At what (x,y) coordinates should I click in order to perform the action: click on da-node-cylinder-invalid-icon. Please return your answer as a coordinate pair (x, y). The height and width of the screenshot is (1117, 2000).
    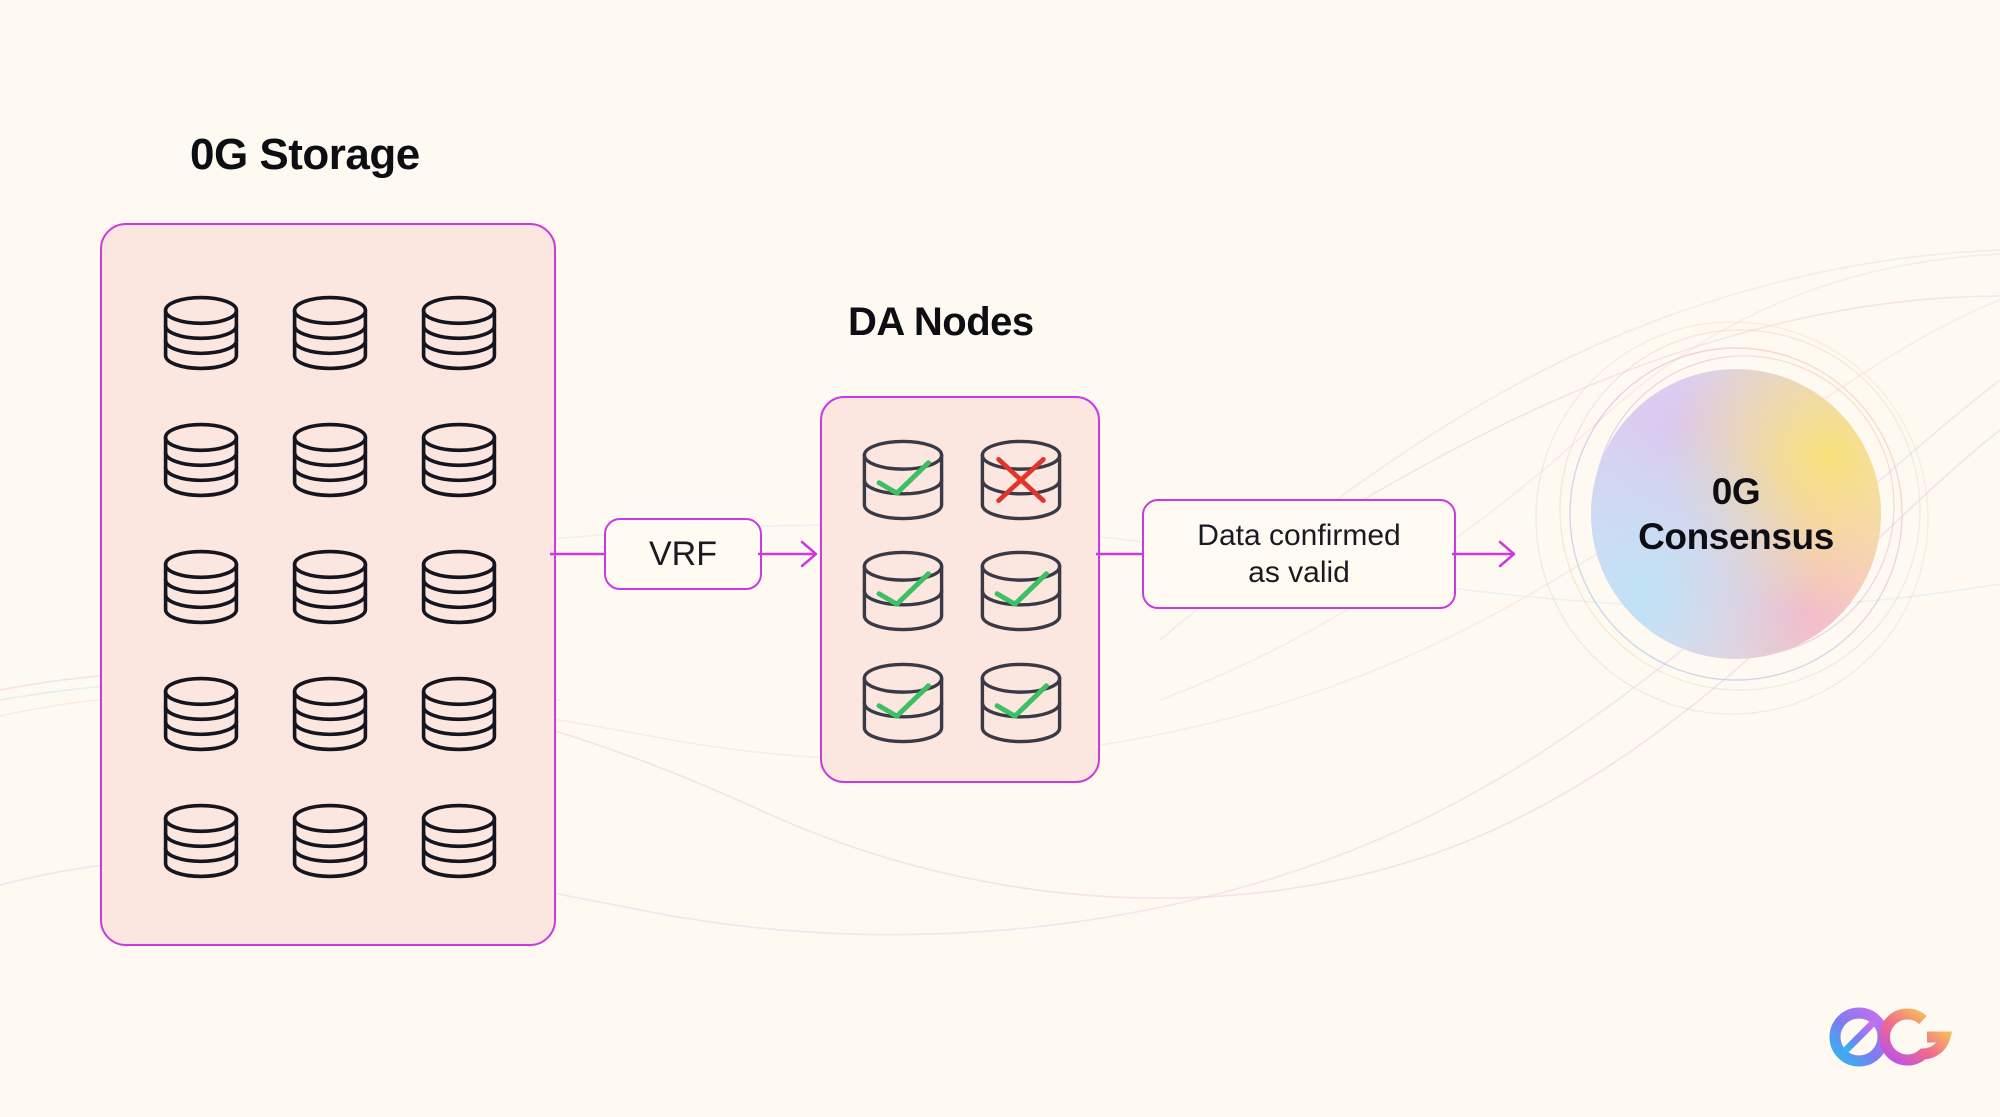
    Looking at the image, I should click on (1021, 480).